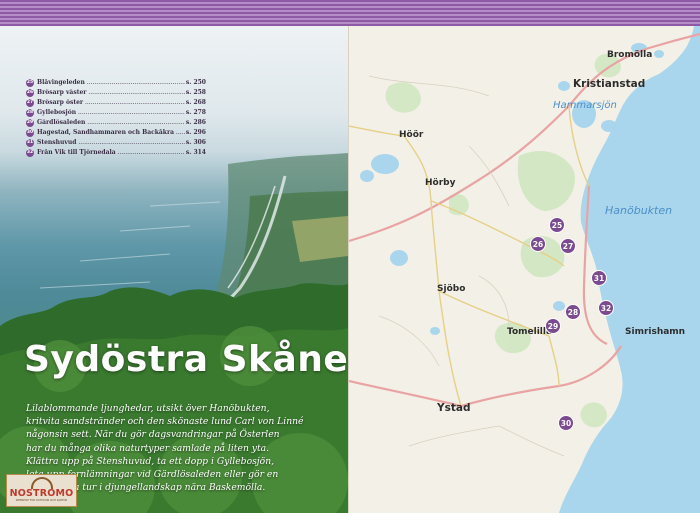  Describe the element at coordinates (573, 312) in the screenshot. I see `route-marker-28: 28` at that location.